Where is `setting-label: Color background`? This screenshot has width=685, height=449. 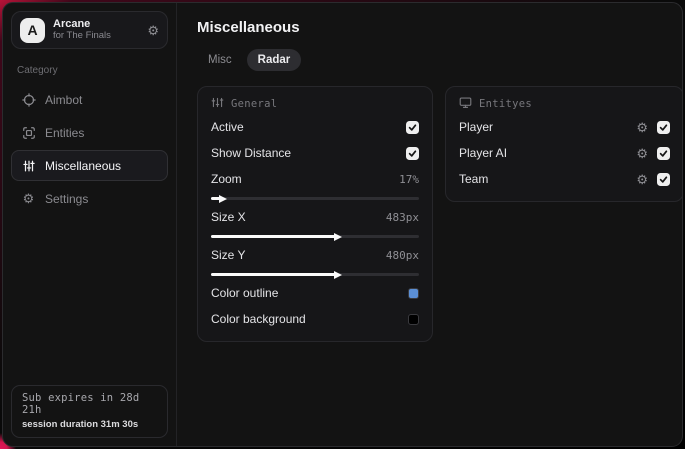
setting-label: Color background is located at coordinates (258, 319).